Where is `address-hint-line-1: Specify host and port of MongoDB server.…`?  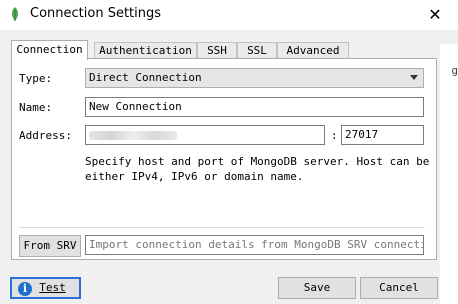
address-hint-line-1: Specify host and port of MongoDB server.… is located at coordinates (257, 161).